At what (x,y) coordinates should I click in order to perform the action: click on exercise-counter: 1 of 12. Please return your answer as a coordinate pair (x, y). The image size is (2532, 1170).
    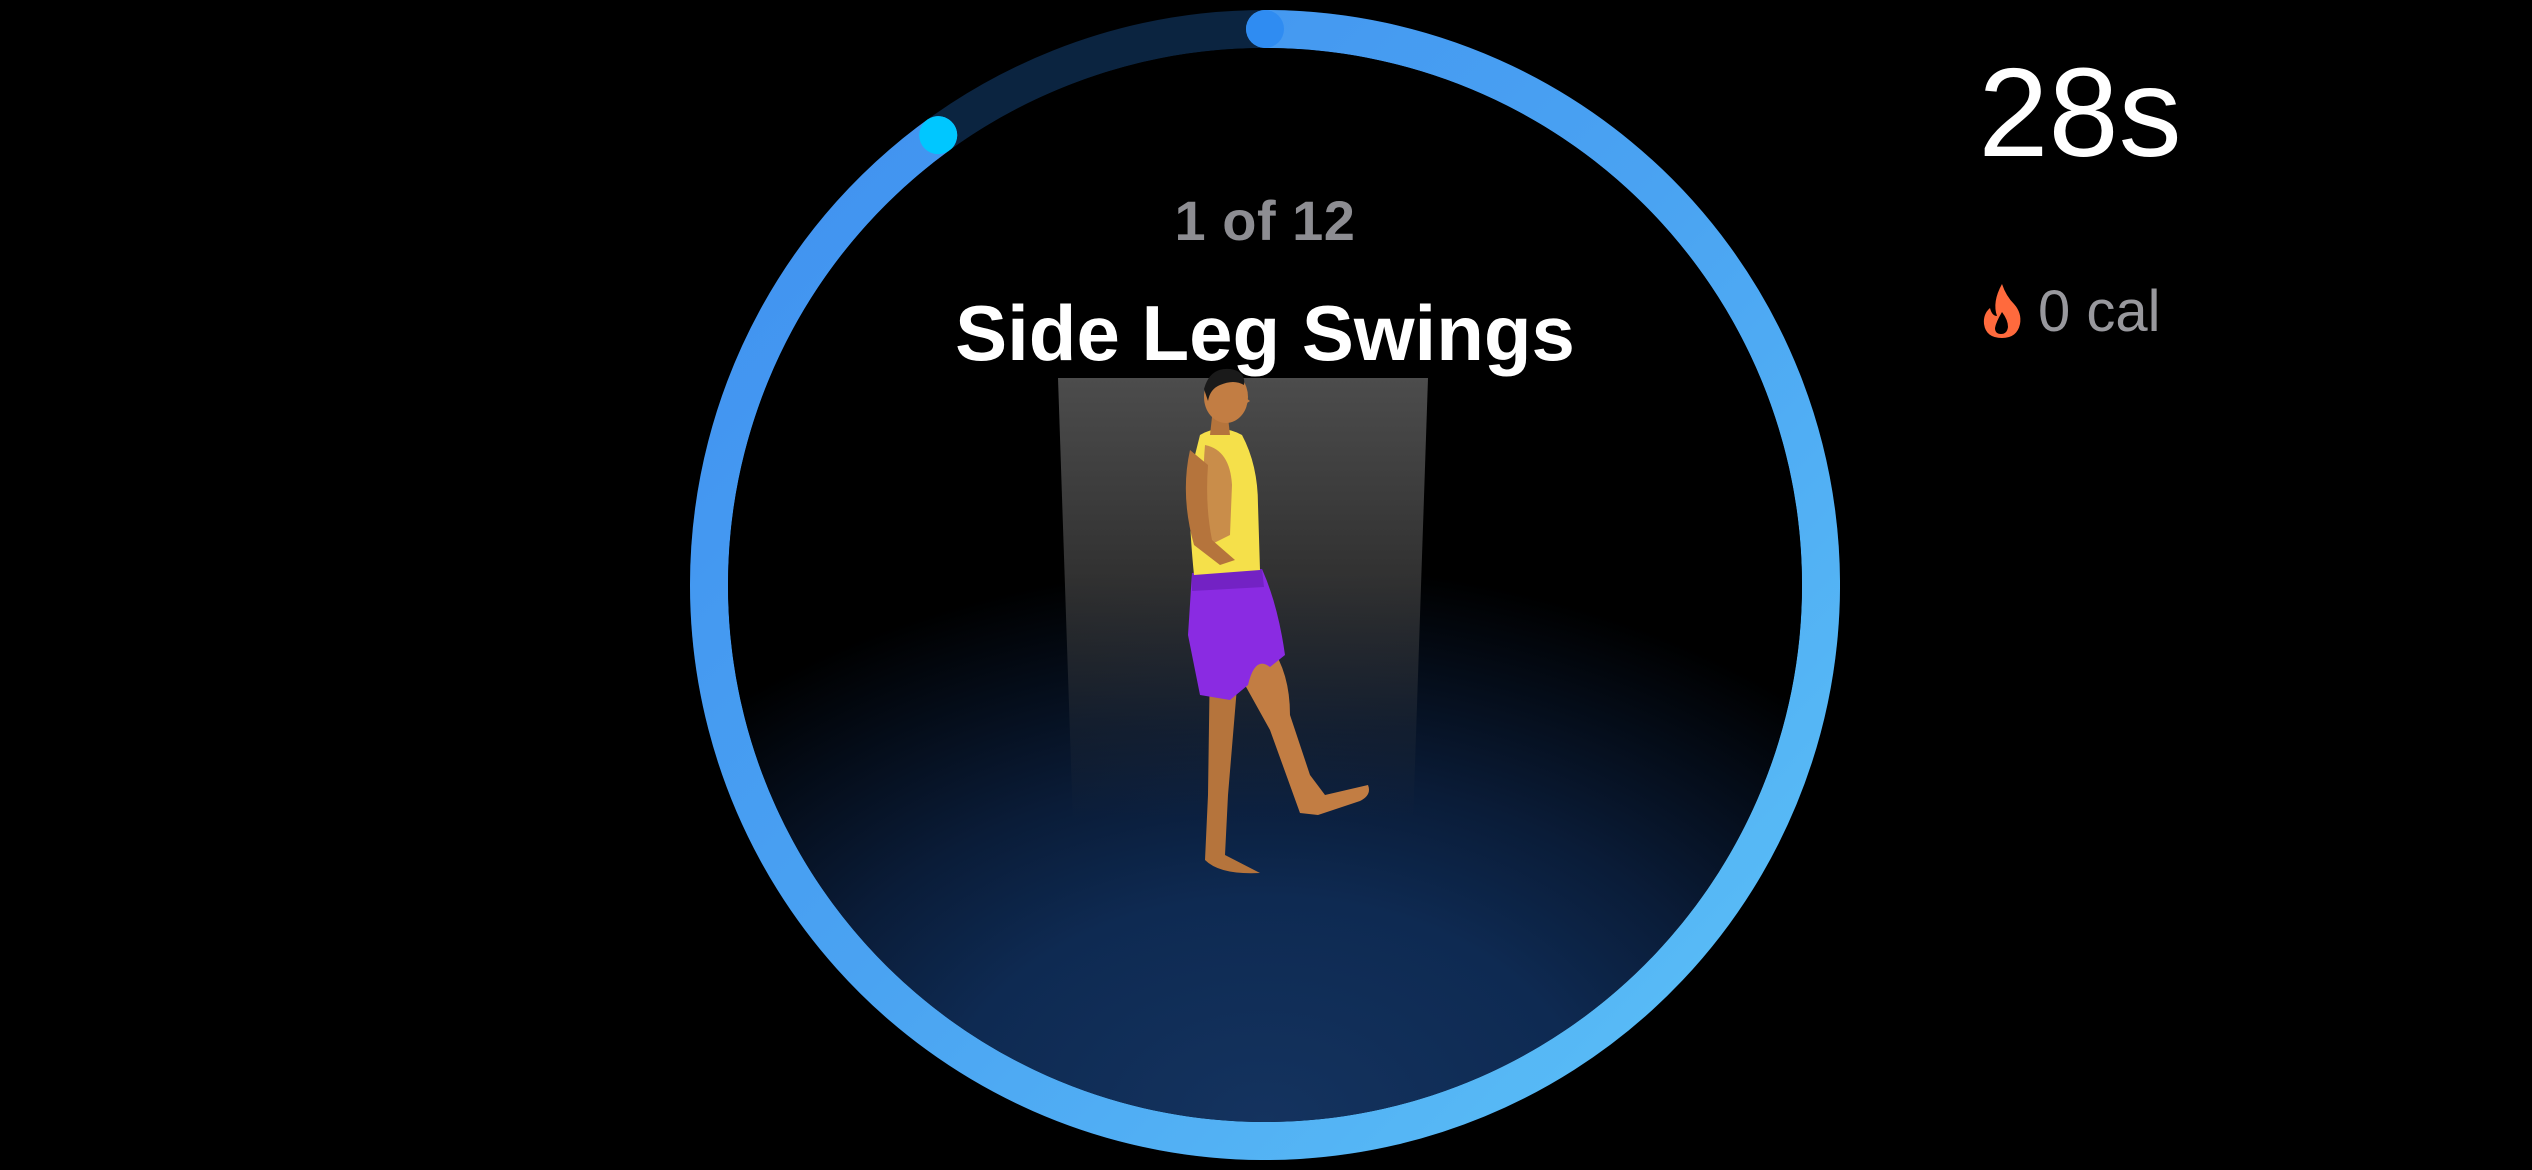
    Looking at the image, I should click on (1265, 220).